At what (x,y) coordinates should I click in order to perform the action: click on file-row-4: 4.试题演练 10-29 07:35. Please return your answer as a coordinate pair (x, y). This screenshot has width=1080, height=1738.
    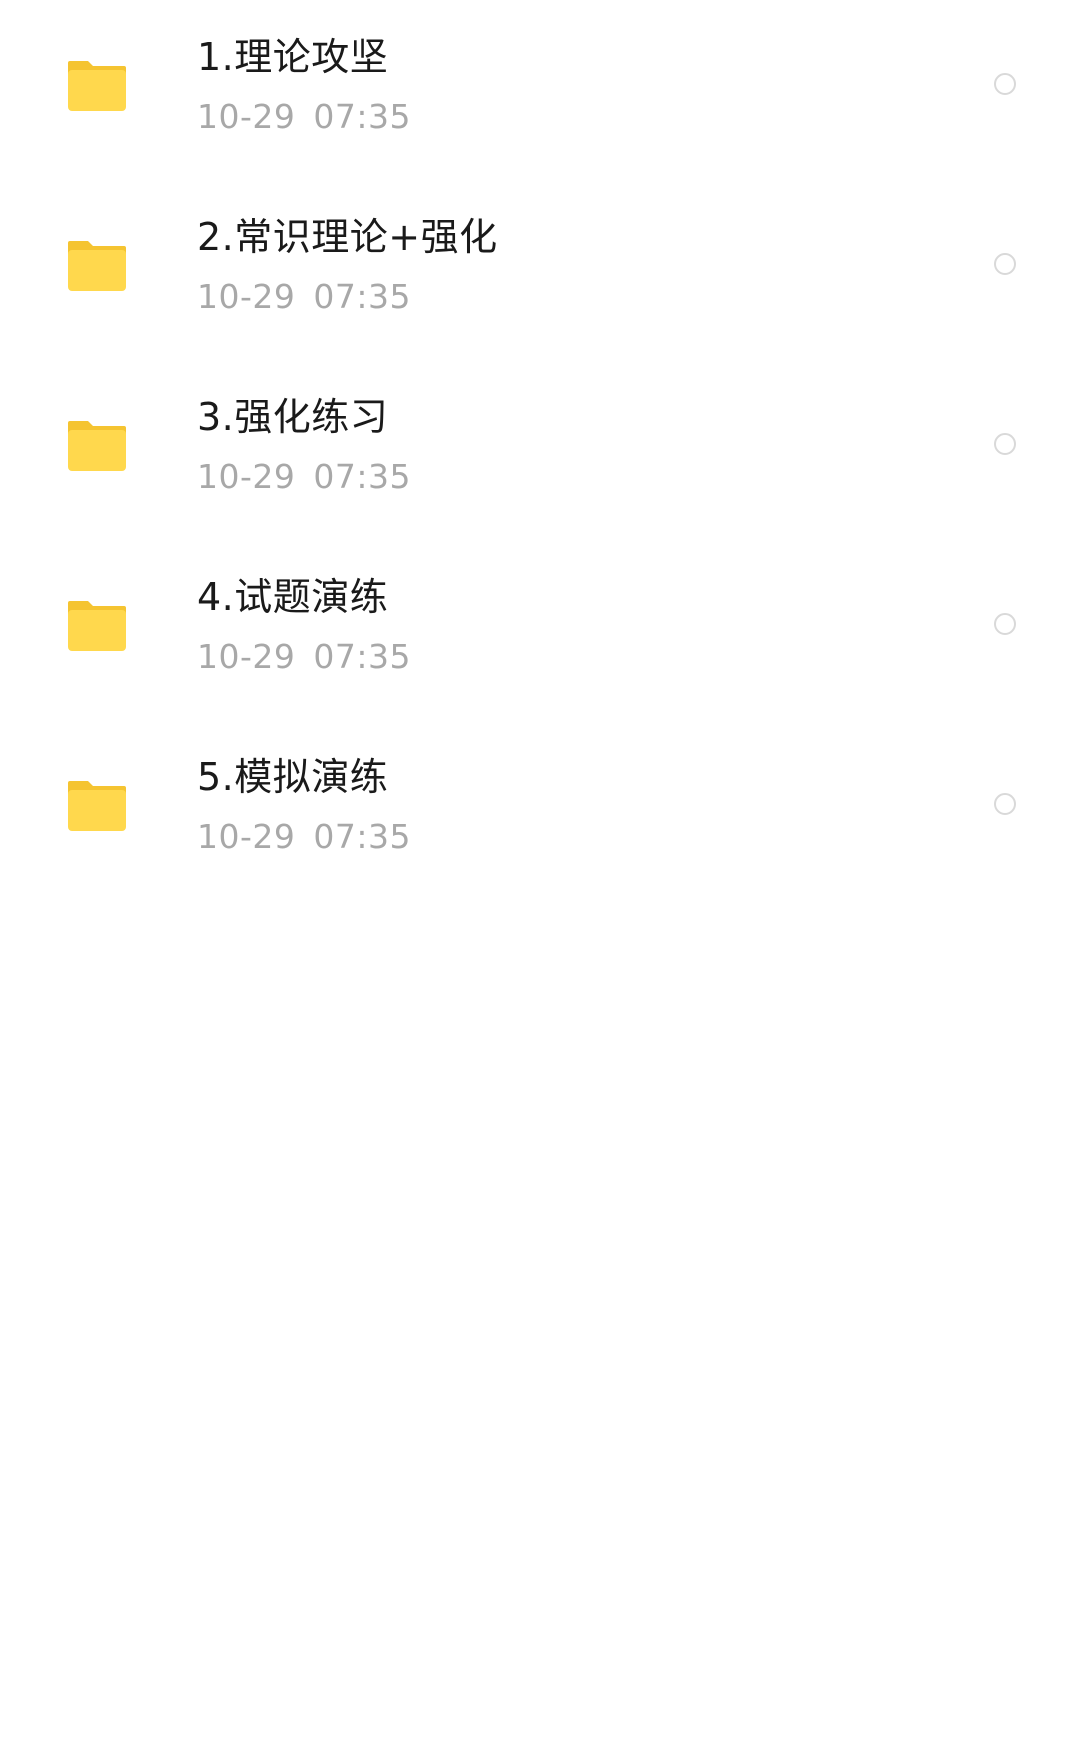
    Looking at the image, I should click on (540, 630).